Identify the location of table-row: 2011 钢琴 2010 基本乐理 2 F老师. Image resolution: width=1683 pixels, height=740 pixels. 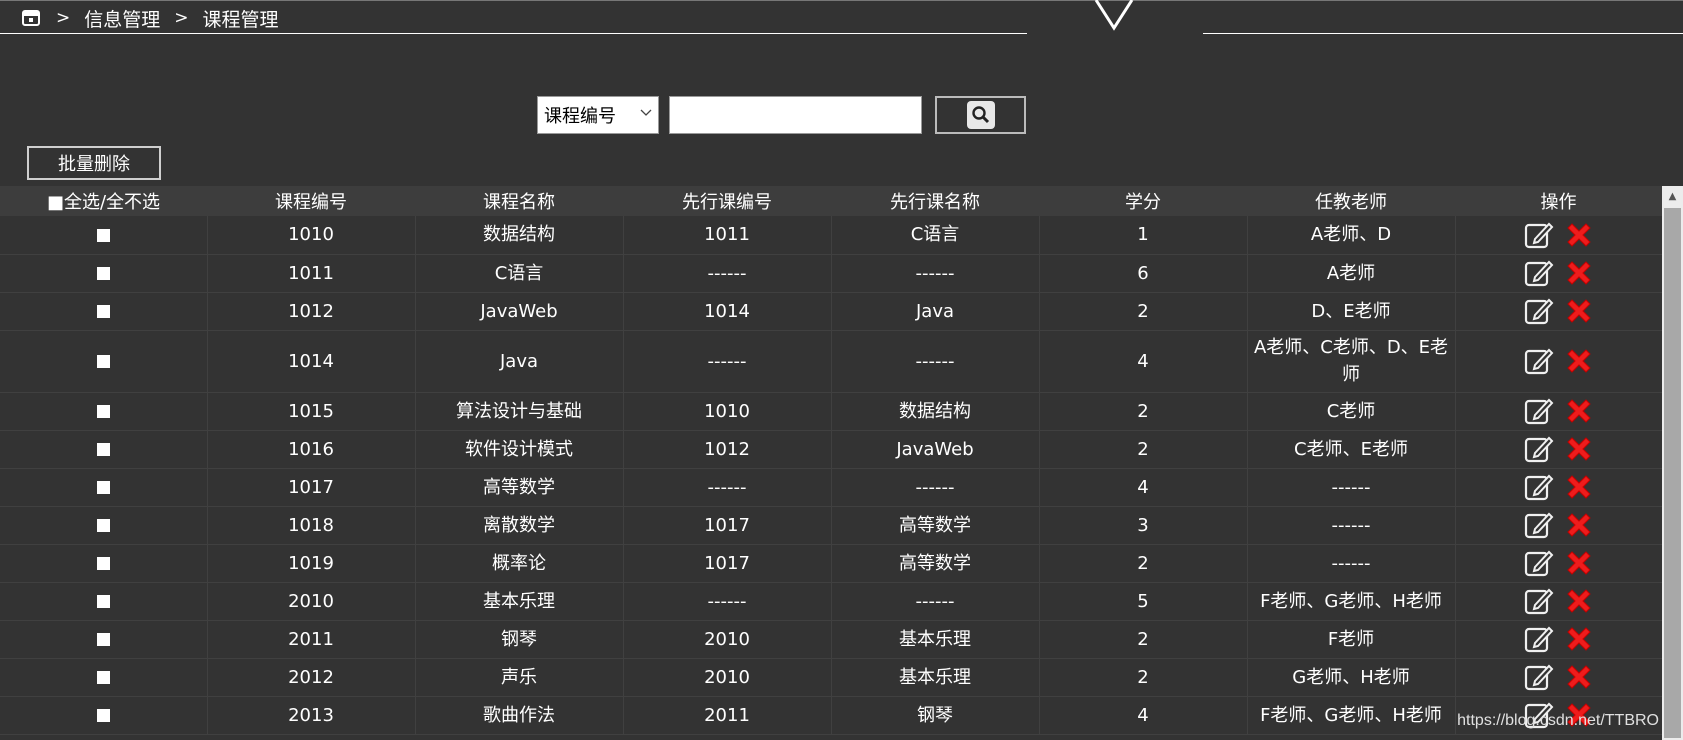
(831, 639).